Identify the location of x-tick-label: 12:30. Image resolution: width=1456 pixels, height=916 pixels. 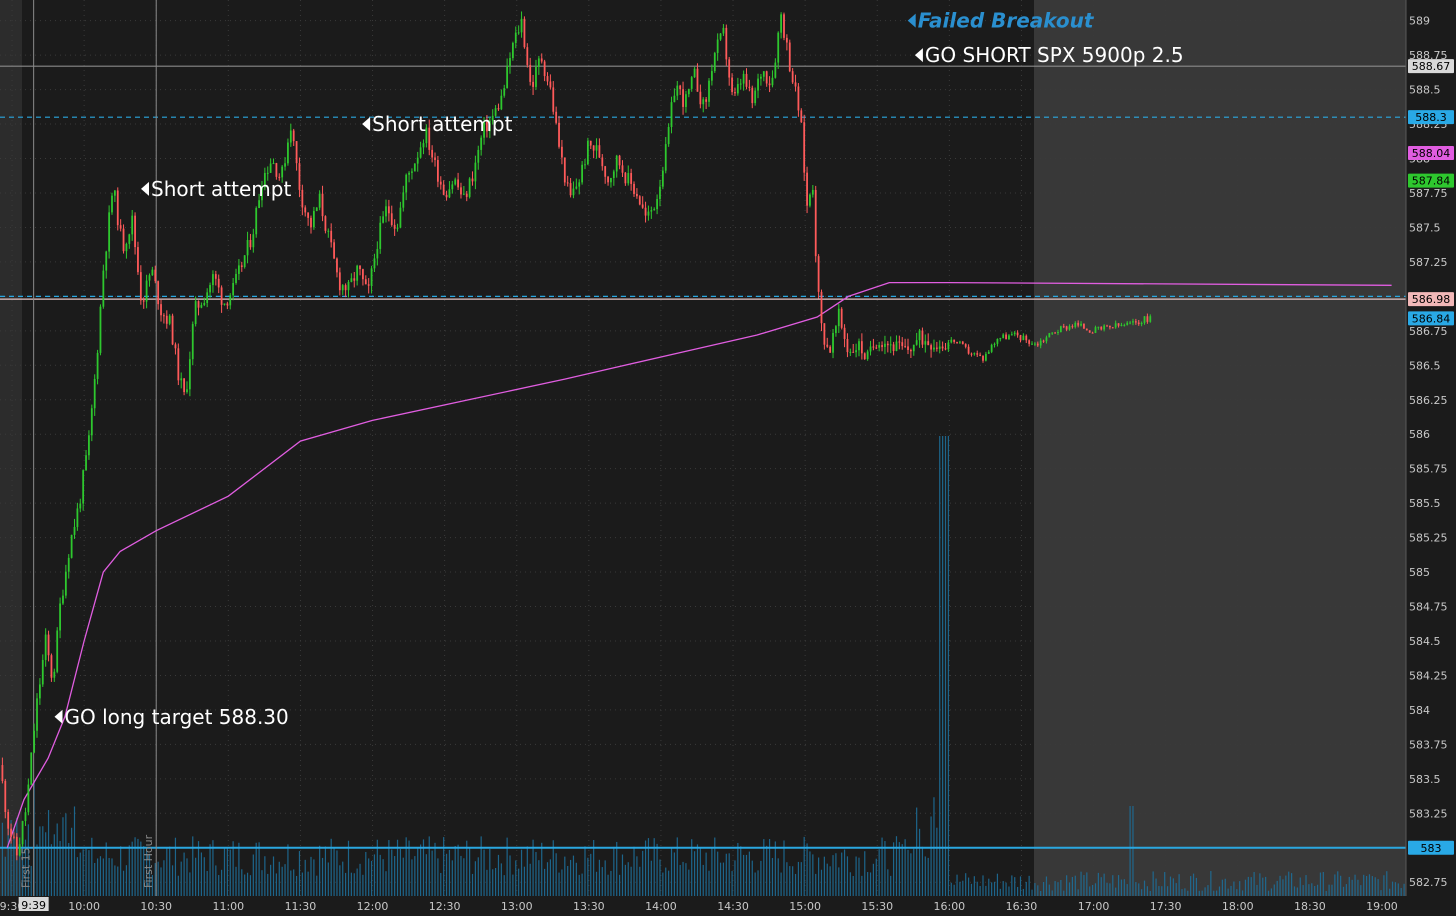
(445, 906).